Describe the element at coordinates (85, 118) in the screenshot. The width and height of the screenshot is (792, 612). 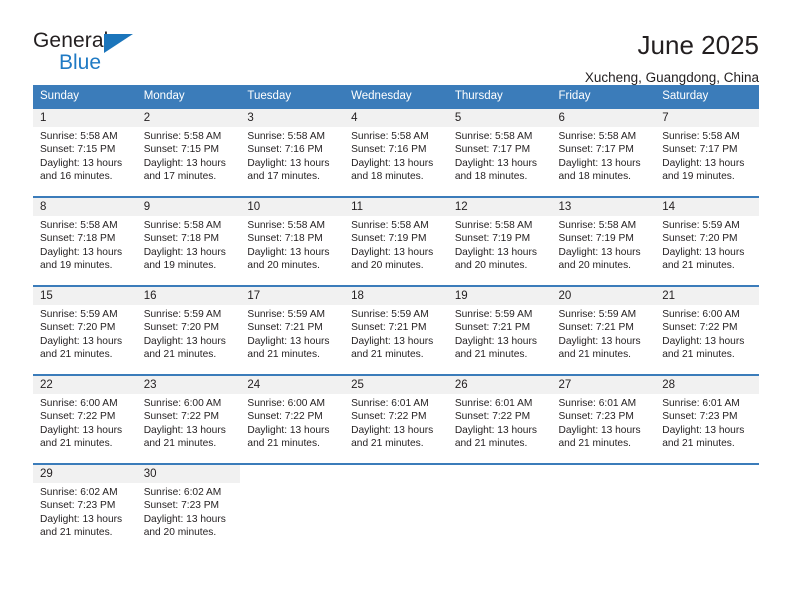
I see `day-number: 1` at that location.